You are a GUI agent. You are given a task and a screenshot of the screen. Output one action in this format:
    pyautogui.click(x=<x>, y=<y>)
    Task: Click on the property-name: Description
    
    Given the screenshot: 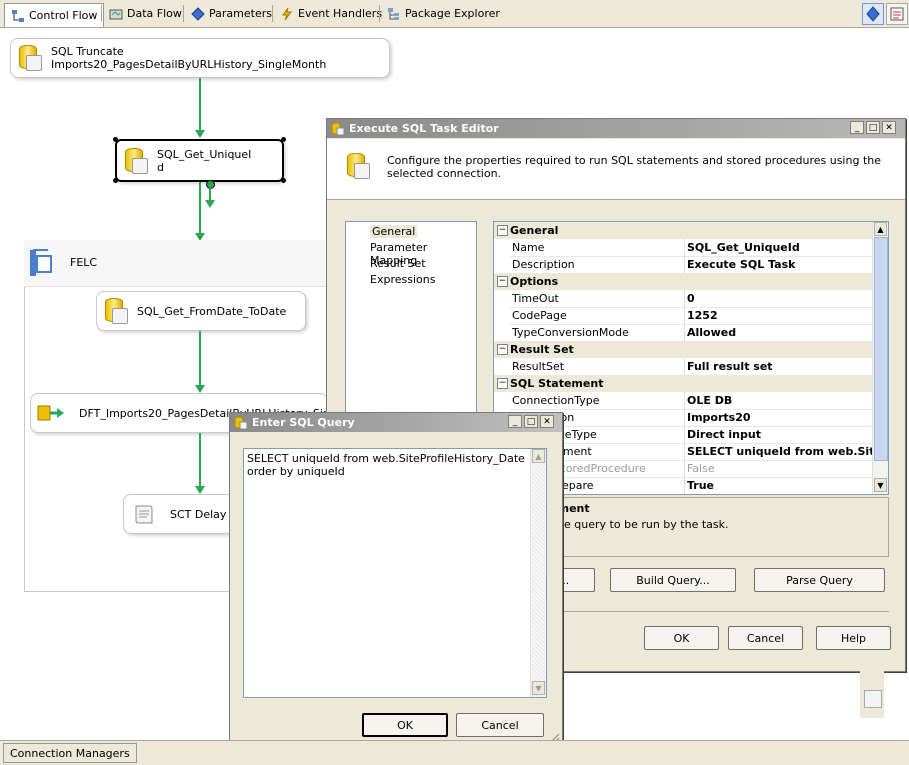 What is the action you would take?
    pyautogui.click(x=597, y=265)
    